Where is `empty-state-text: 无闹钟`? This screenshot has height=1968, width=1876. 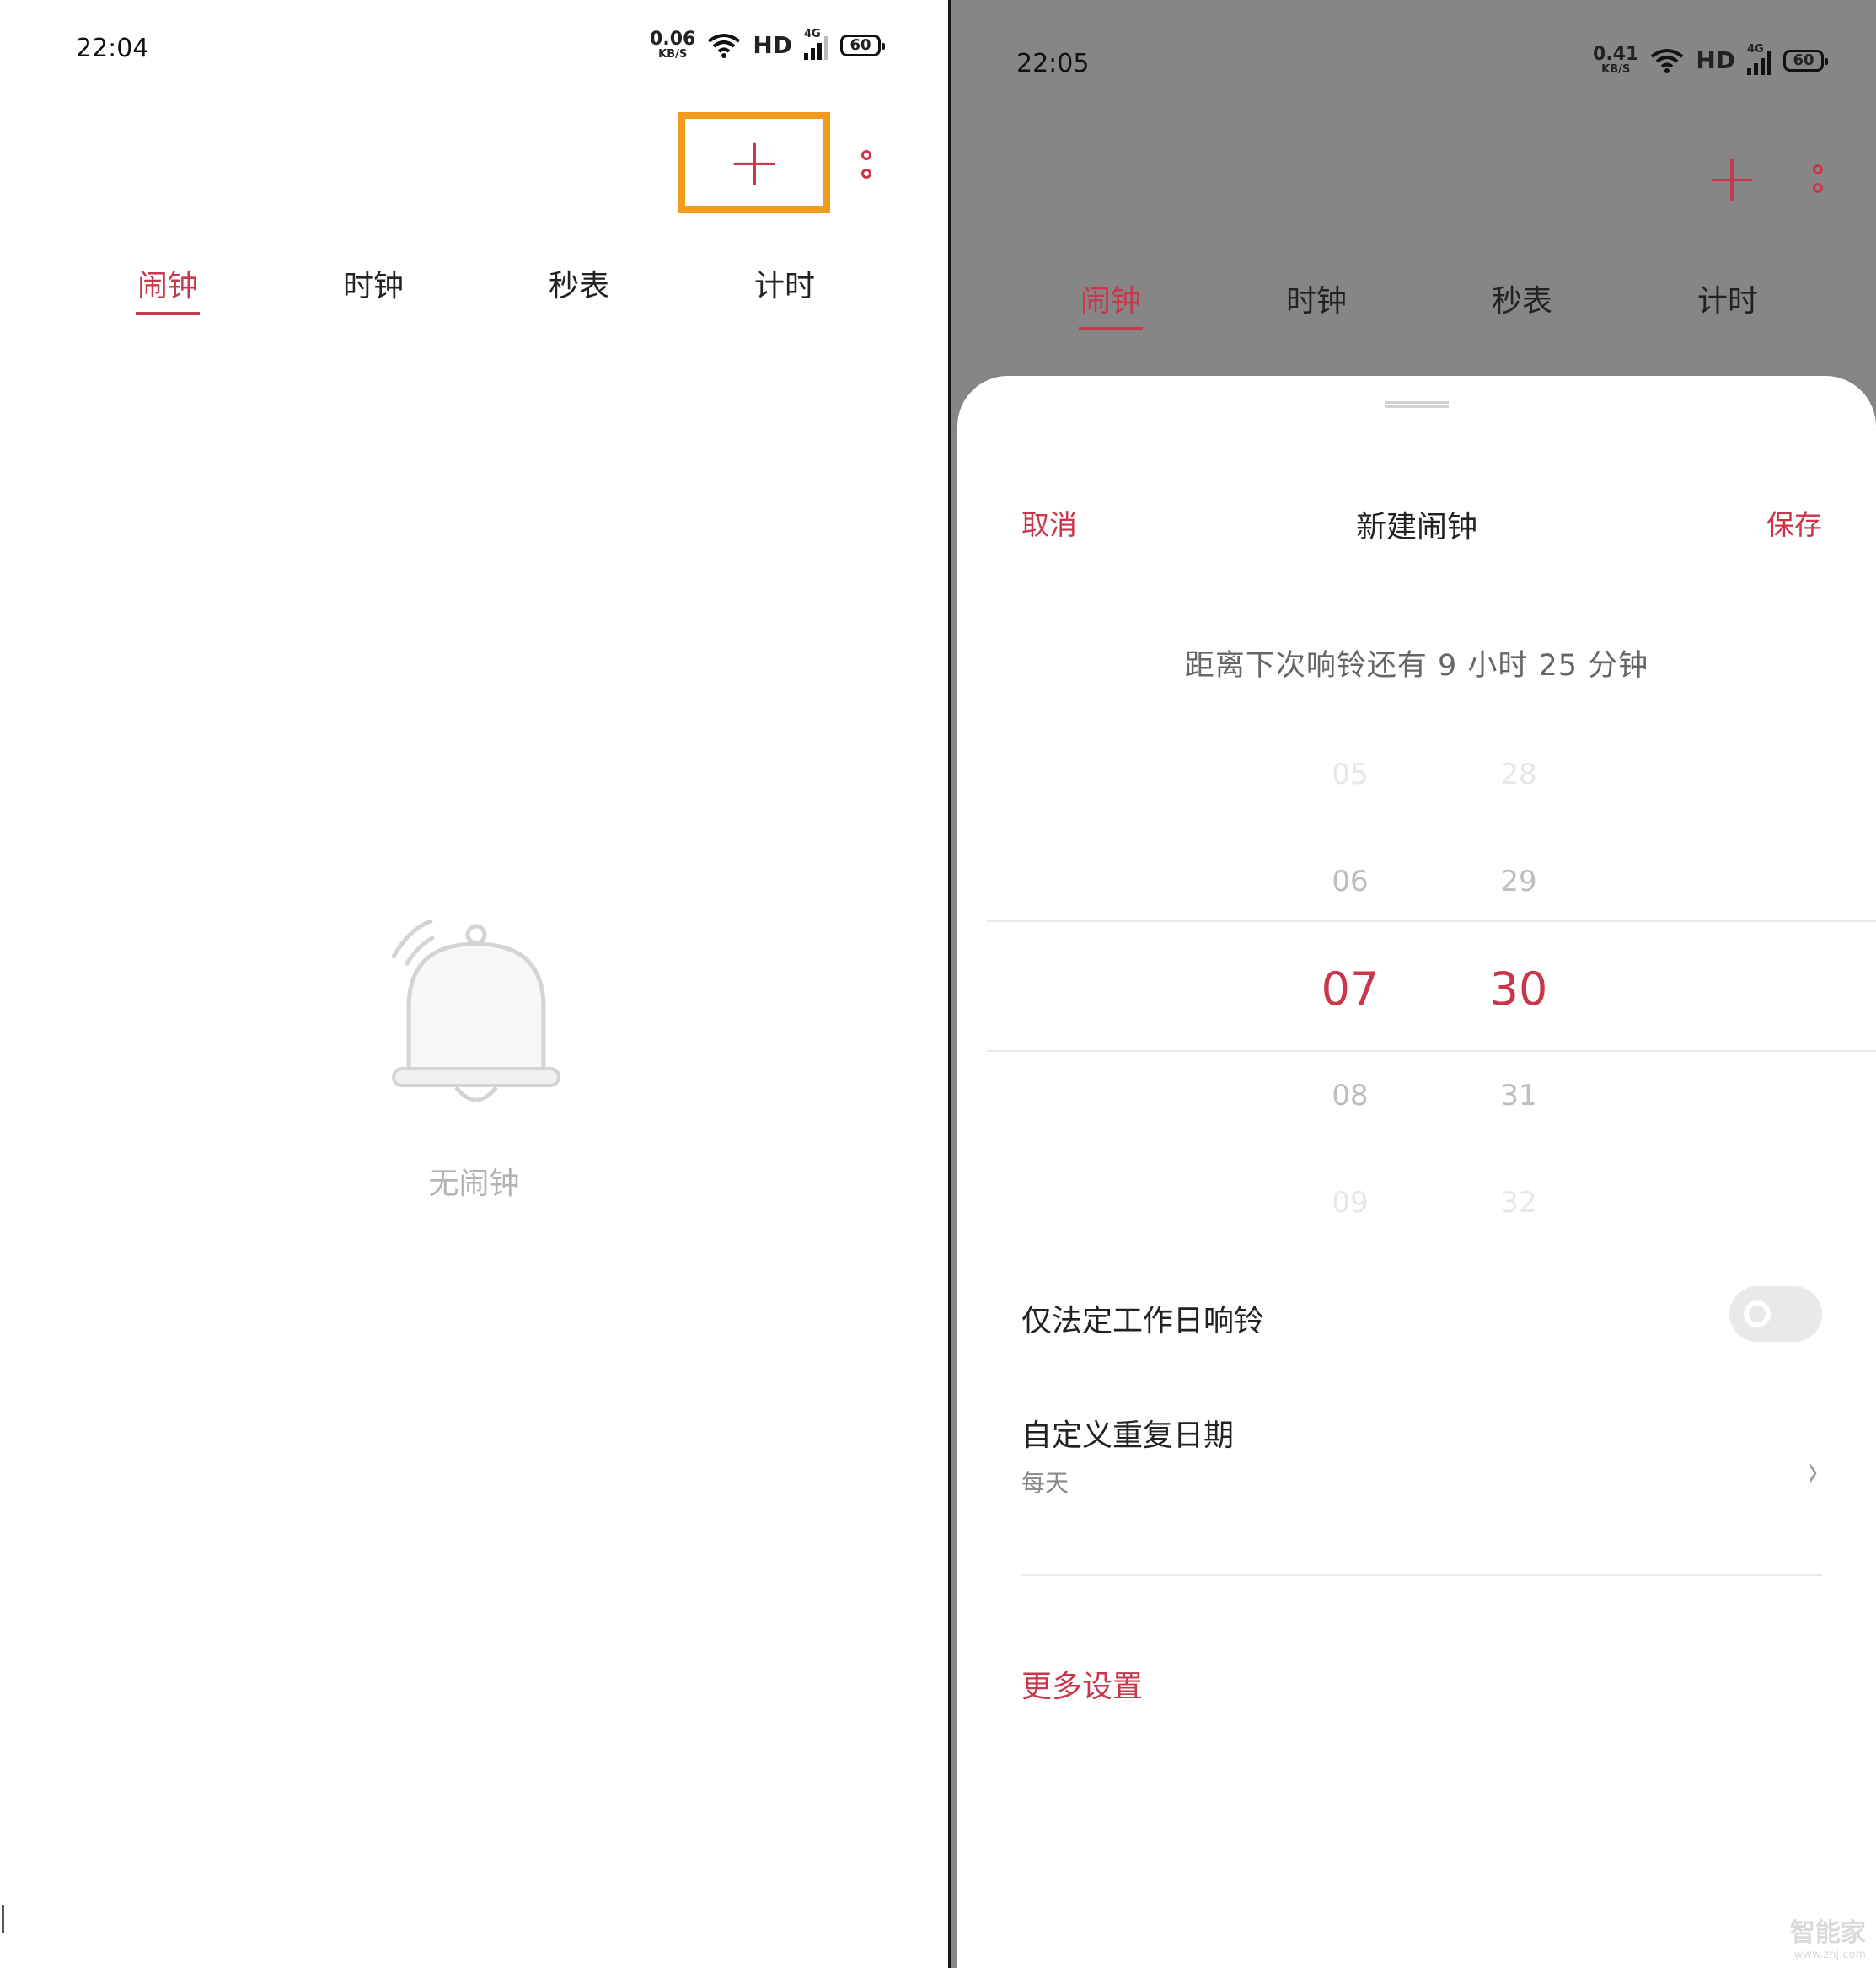
empty-state-text: 无闹钟 is located at coordinates (474, 1184).